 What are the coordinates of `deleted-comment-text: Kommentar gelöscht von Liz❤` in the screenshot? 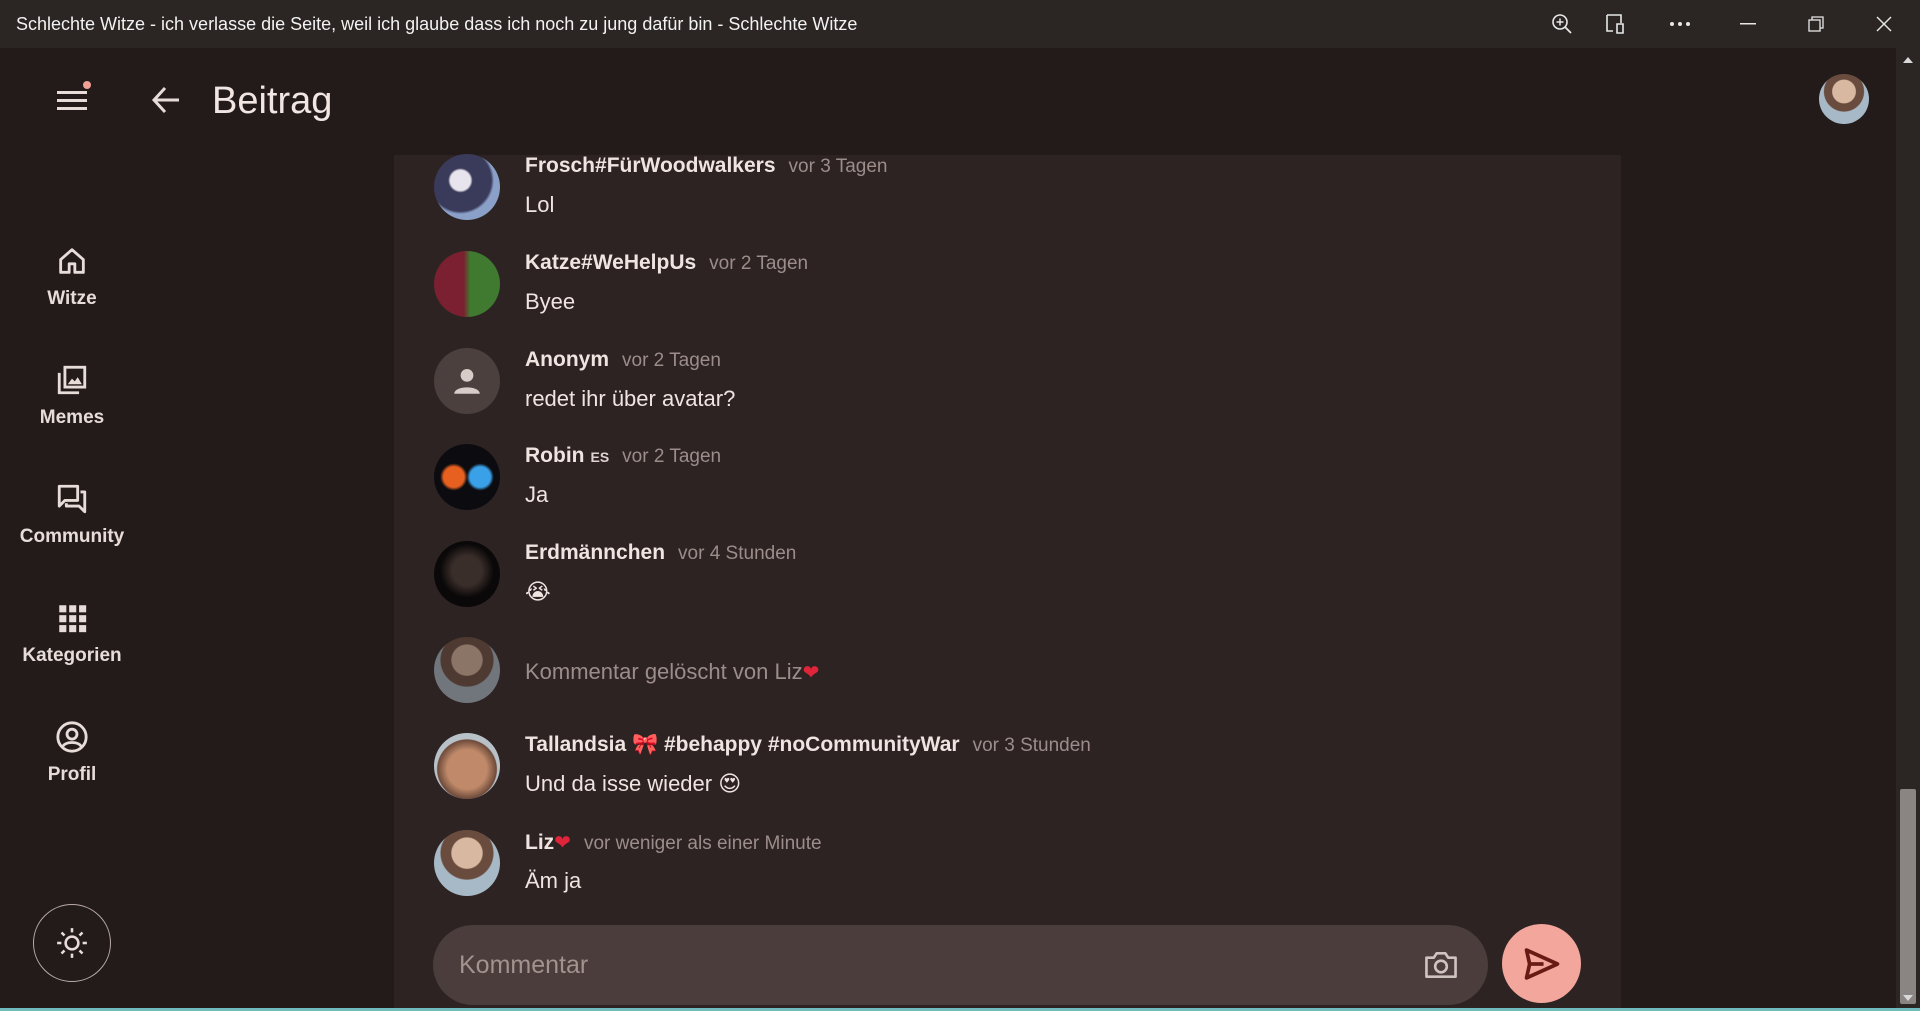 It's located at (672, 671).